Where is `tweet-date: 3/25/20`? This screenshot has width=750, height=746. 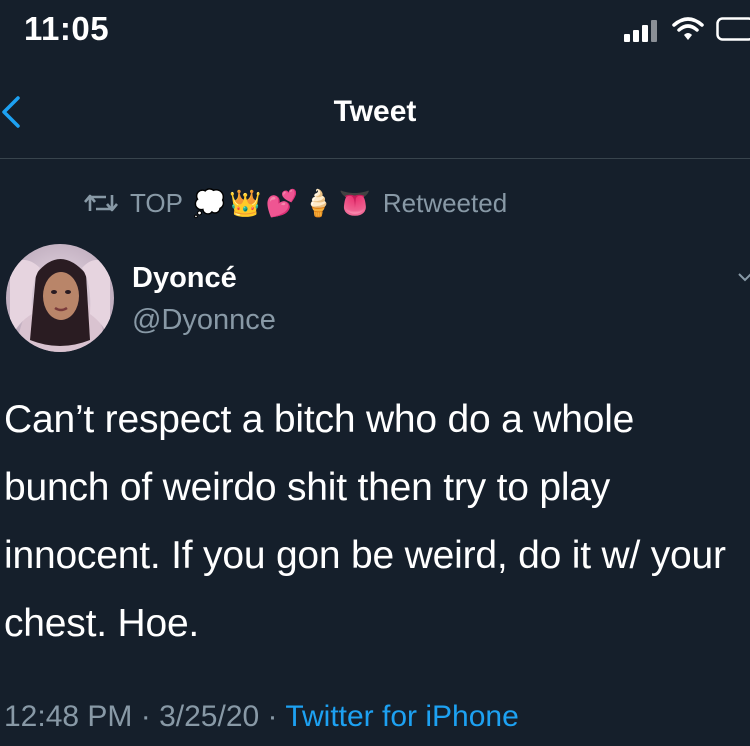 tweet-date: 3/25/20 is located at coordinates (209, 716).